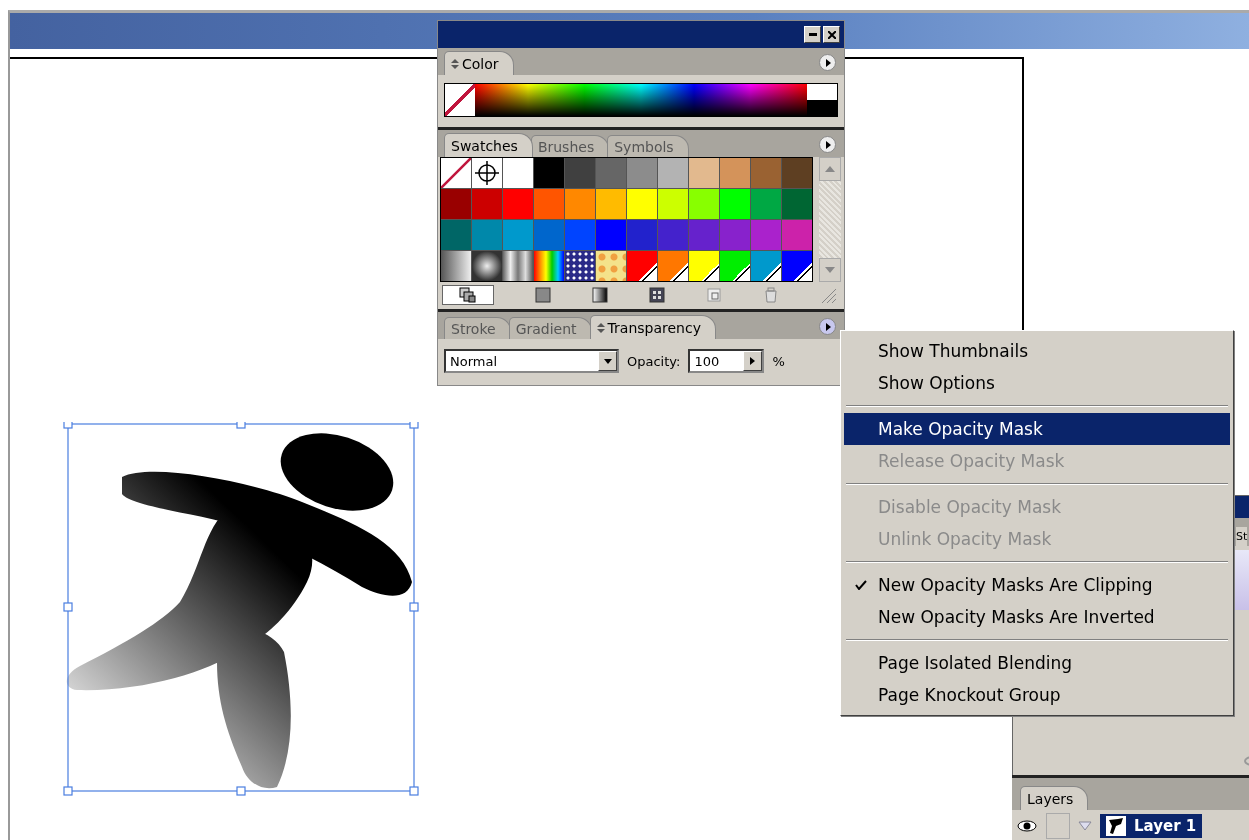 The width and height of the screenshot is (1249, 840). Describe the element at coordinates (479, 63) in the screenshot. I see `panel-tab: Color` at that location.